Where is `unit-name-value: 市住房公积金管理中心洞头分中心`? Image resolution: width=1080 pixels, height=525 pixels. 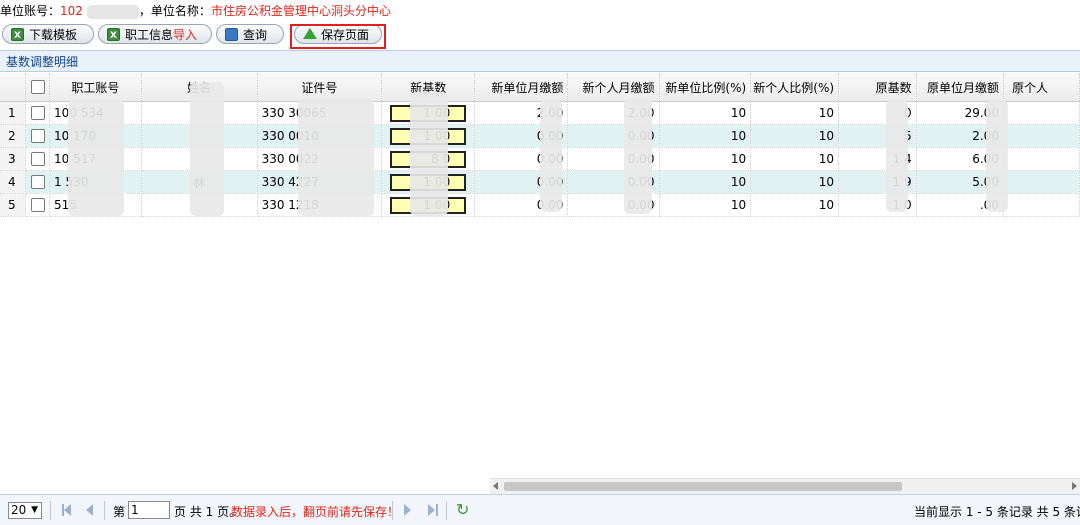 unit-name-value: 市住房公积金管理中心洞头分中心 is located at coordinates (300, 11).